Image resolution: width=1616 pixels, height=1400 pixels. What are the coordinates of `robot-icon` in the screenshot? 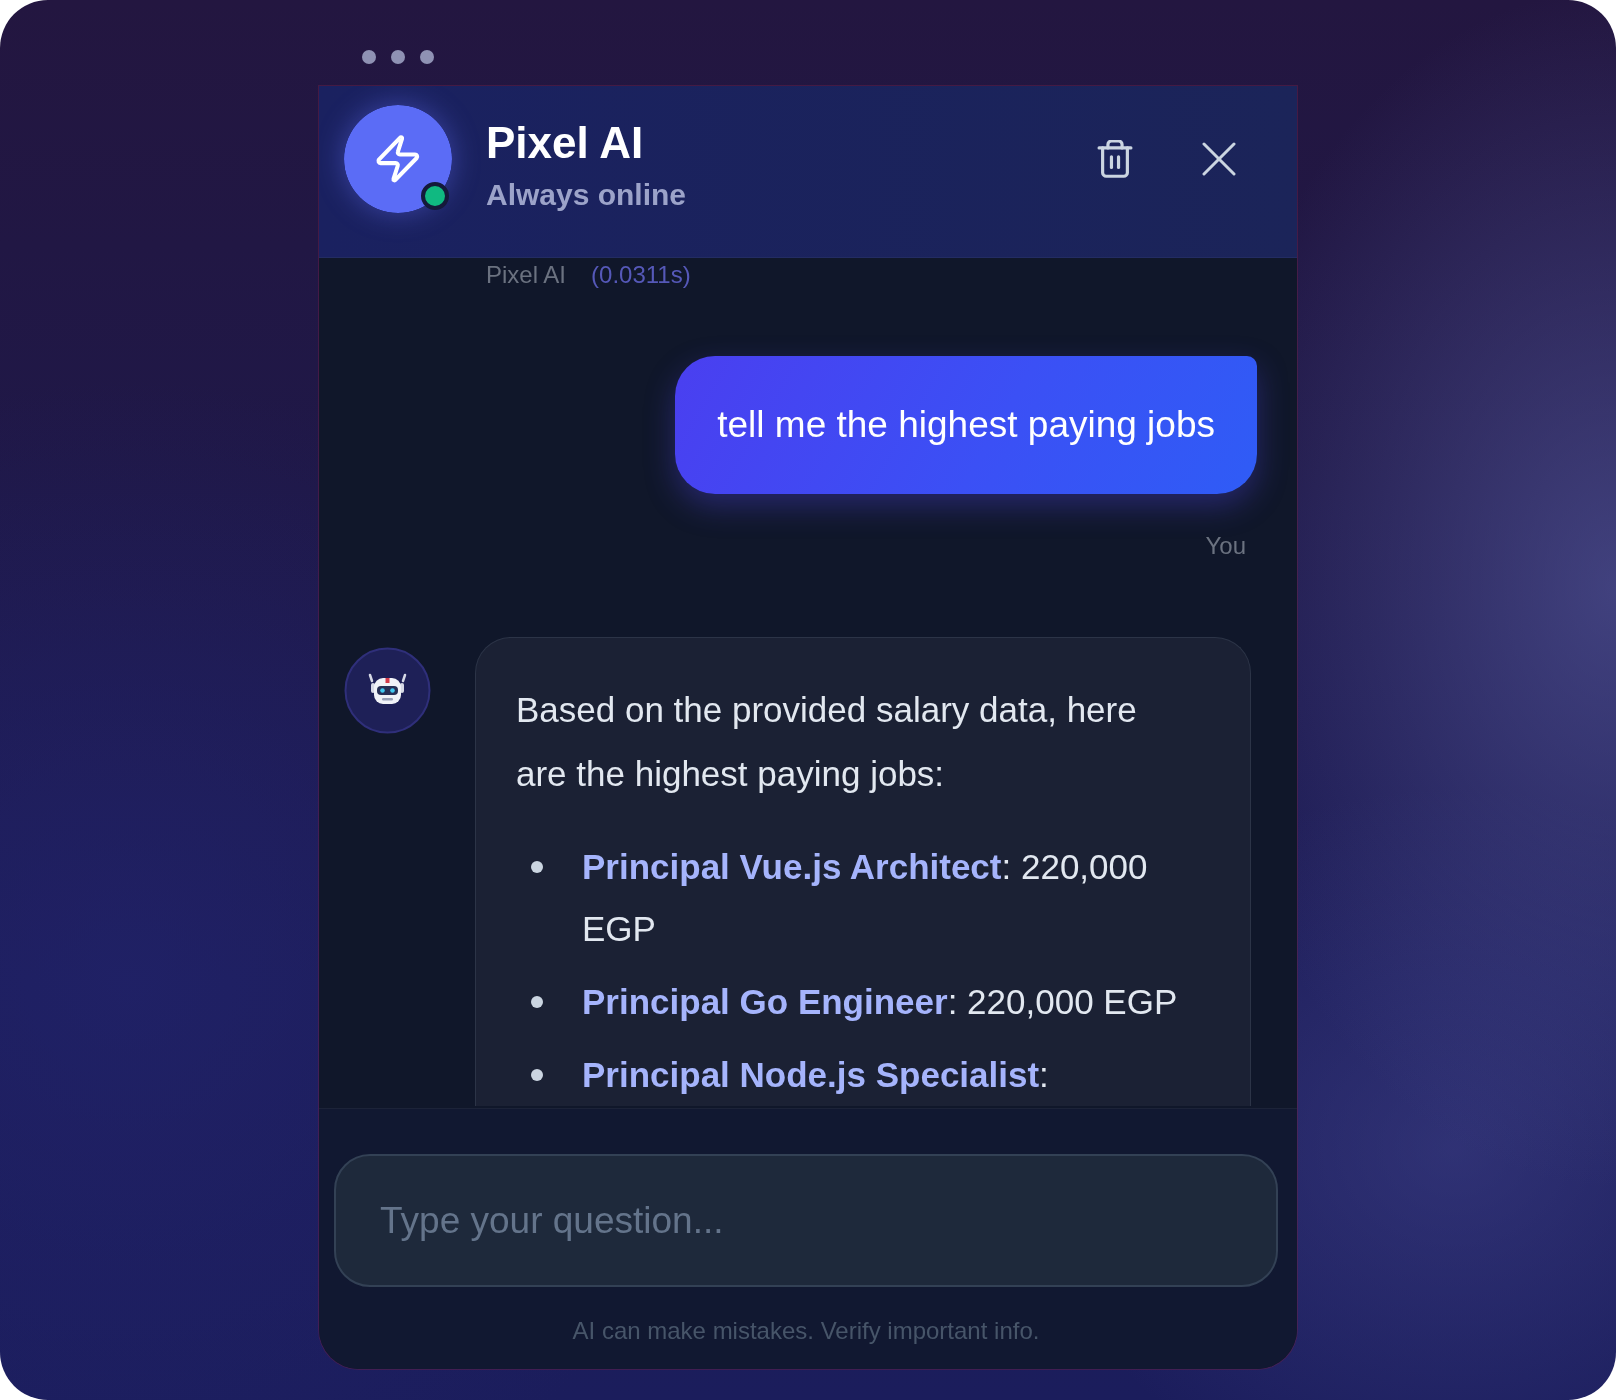 It's located at (387, 690).